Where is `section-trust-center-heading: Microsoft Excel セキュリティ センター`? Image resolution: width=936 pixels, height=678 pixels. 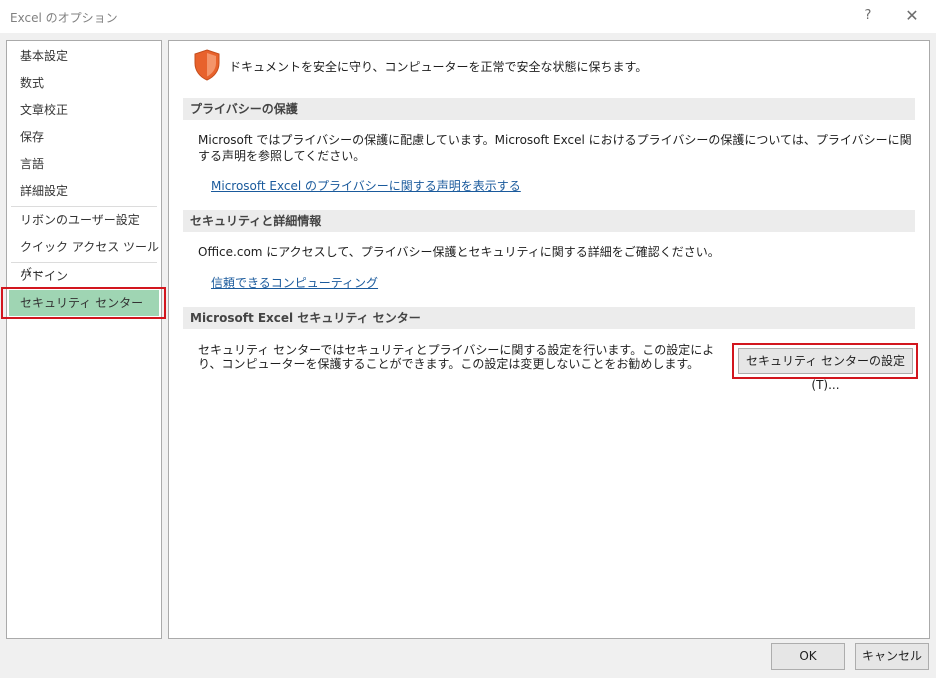 section-trust-center-heading: Microsoft Excel セキュリティ センター is located at coordinates (549, 318).